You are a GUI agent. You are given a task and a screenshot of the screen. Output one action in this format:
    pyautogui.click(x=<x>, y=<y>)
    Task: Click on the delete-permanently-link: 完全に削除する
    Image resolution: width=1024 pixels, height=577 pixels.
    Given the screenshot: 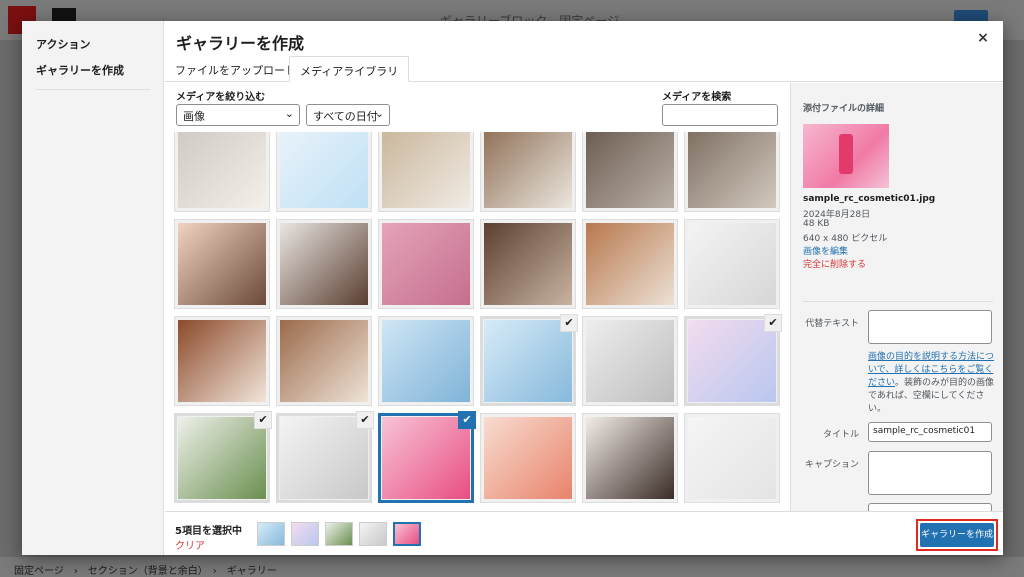 What is the action you would take?
    pyautogui.click(x=834, y=263)
    